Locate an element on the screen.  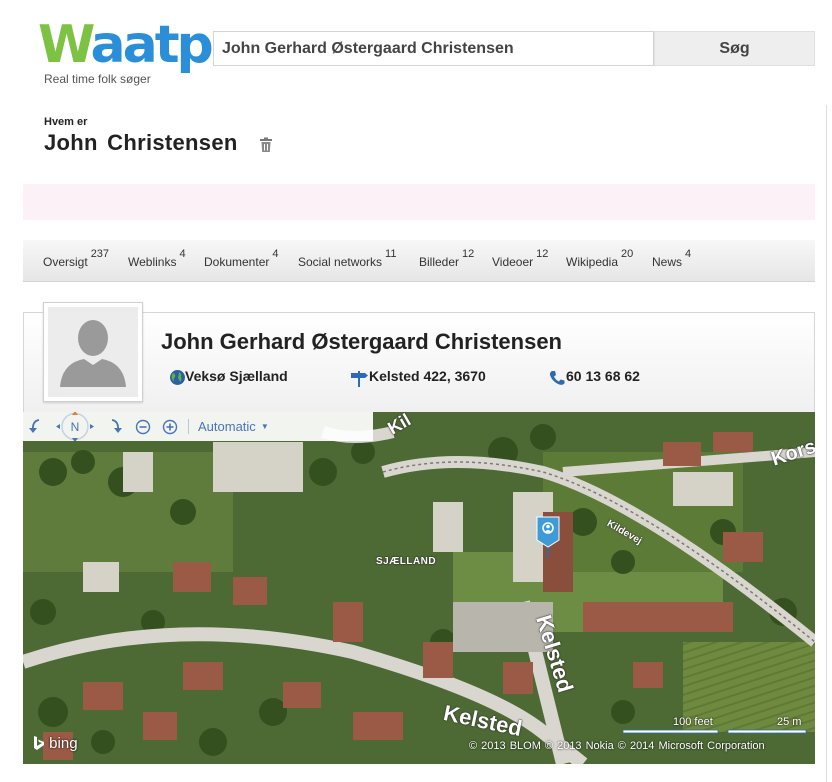
globe-icon is located at coordinates (177, 377).